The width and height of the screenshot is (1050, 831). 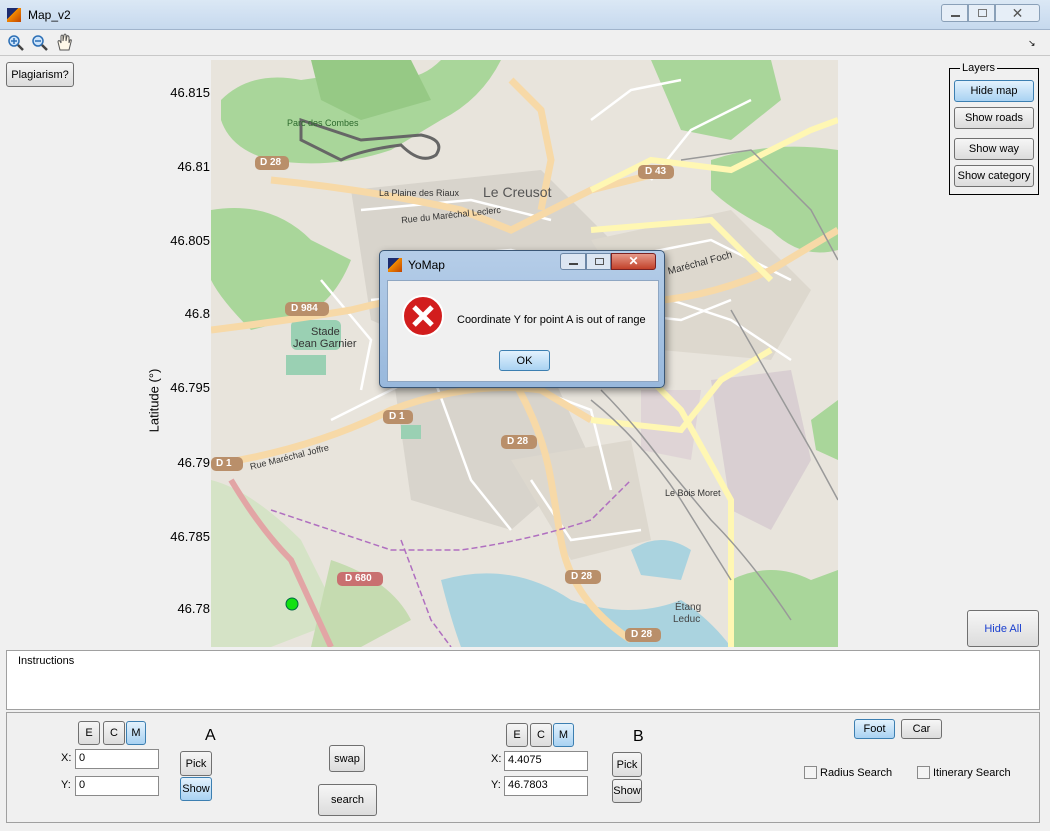 I want to click on point-a-mode-c: C, so click(x=114, y=733).